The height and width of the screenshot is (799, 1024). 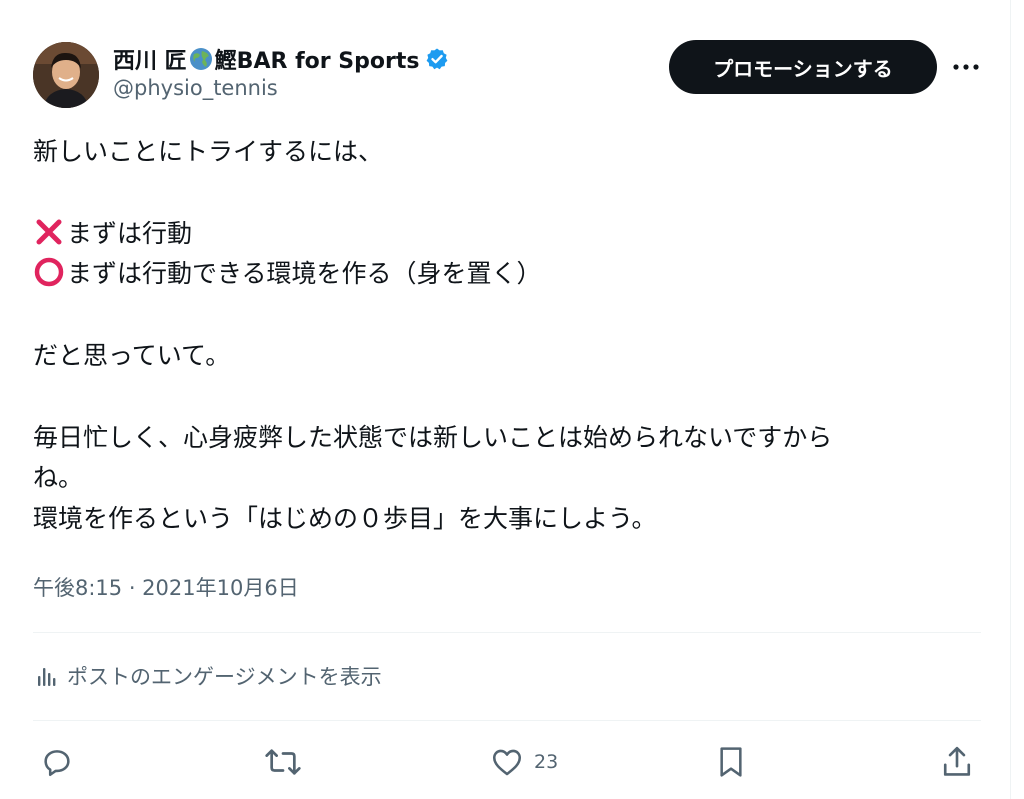 I want to click on retweet-icon, so click(x=283, y=762).